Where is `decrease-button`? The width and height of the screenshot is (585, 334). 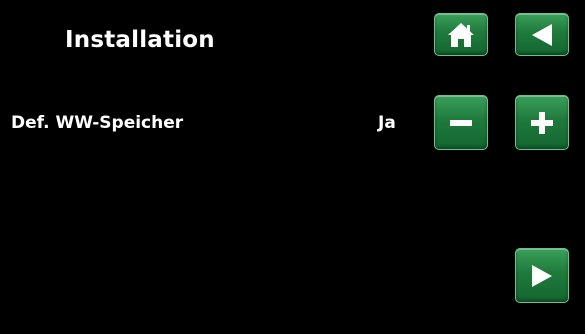
decrease-button is located at coordinates (461, 122).